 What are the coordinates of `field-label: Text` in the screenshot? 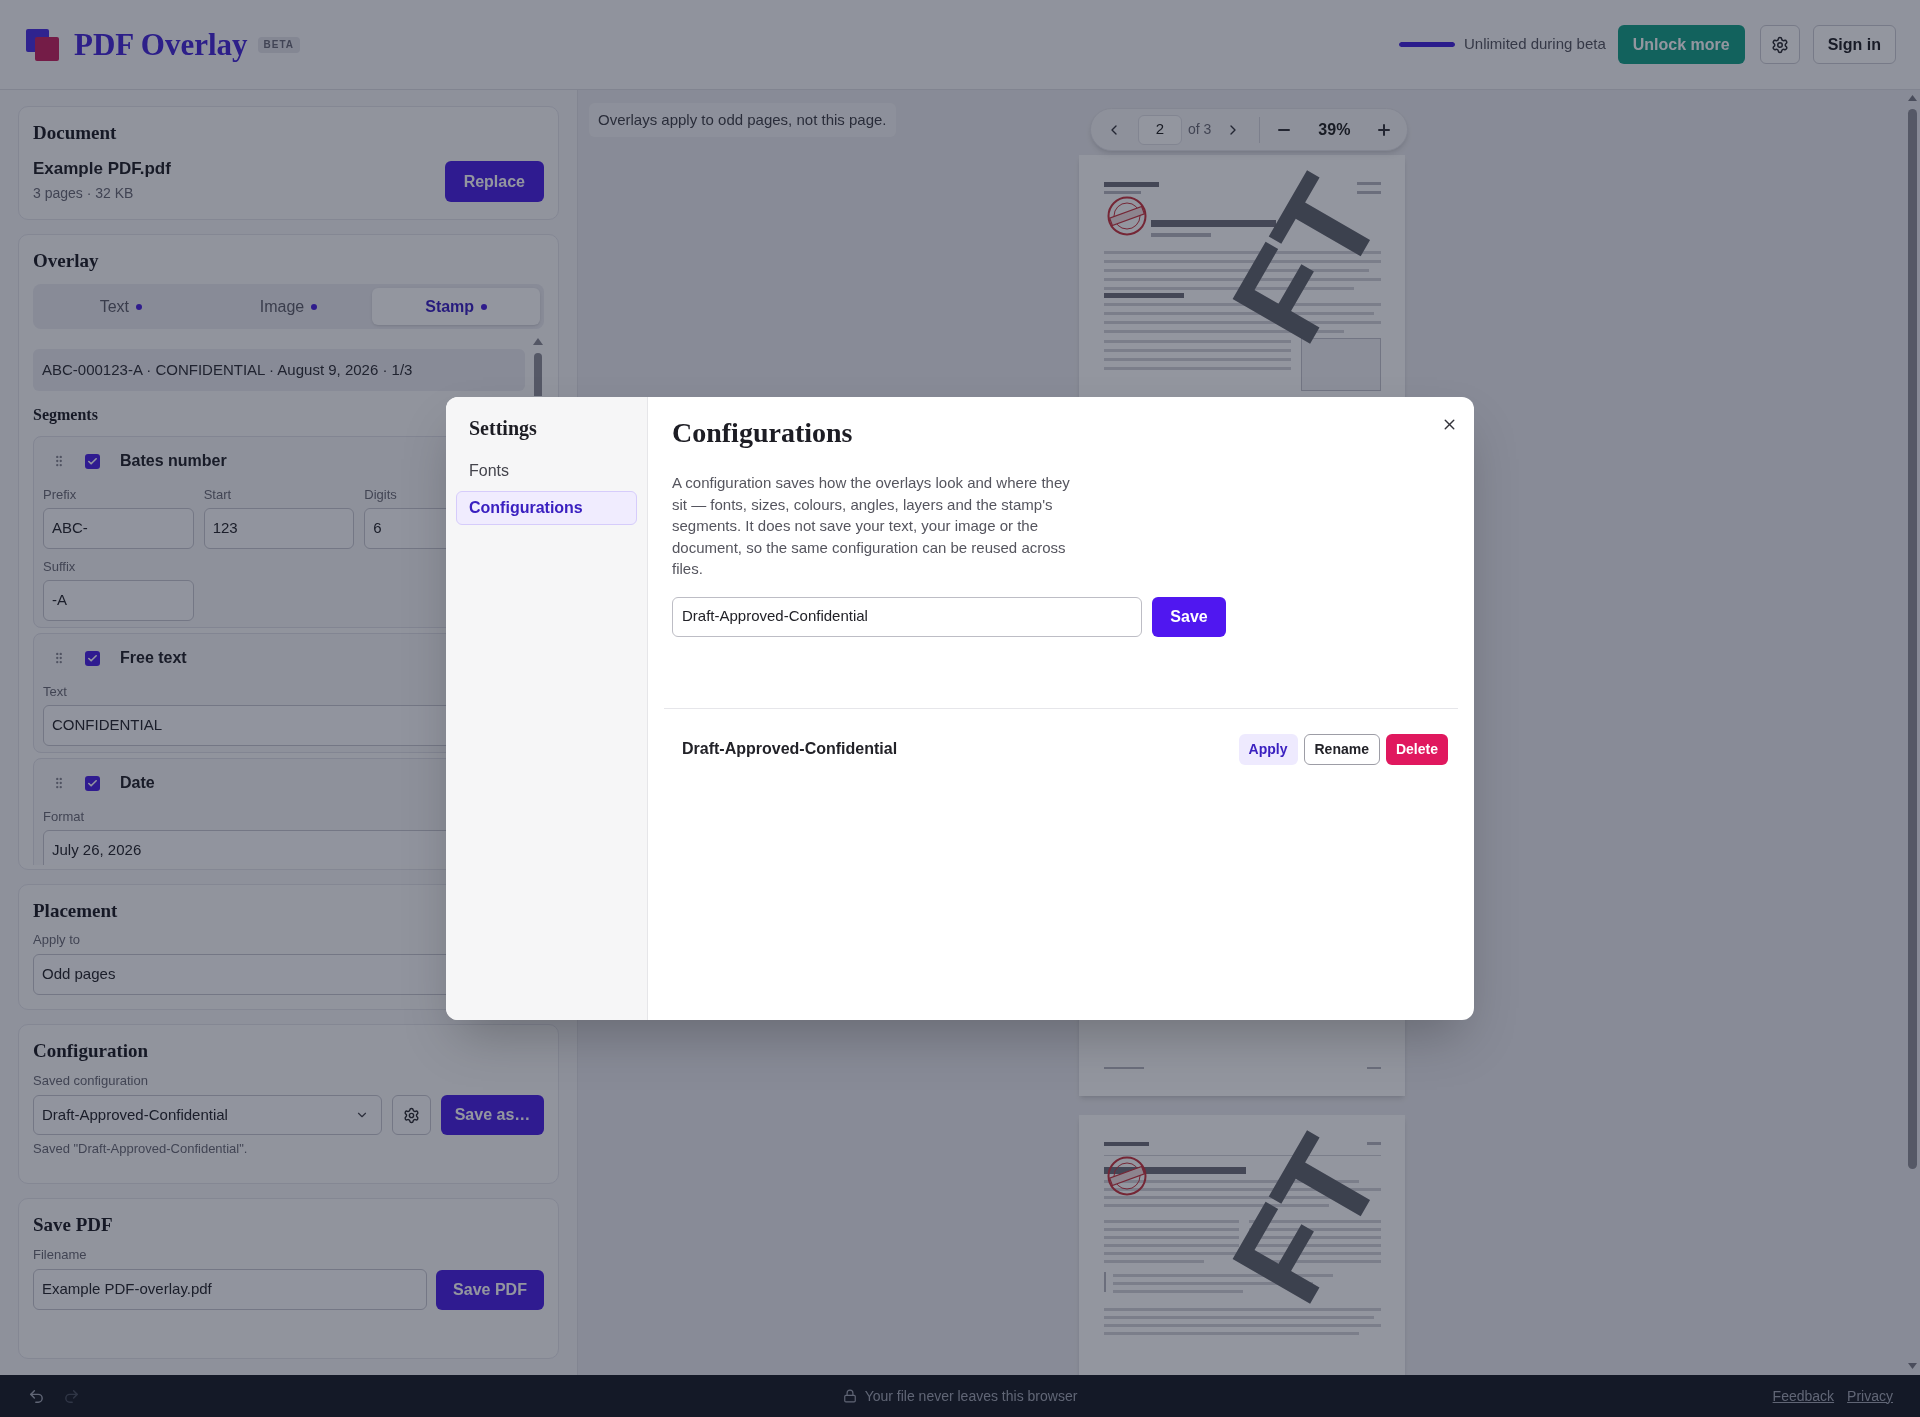 It's located at (55, 692).